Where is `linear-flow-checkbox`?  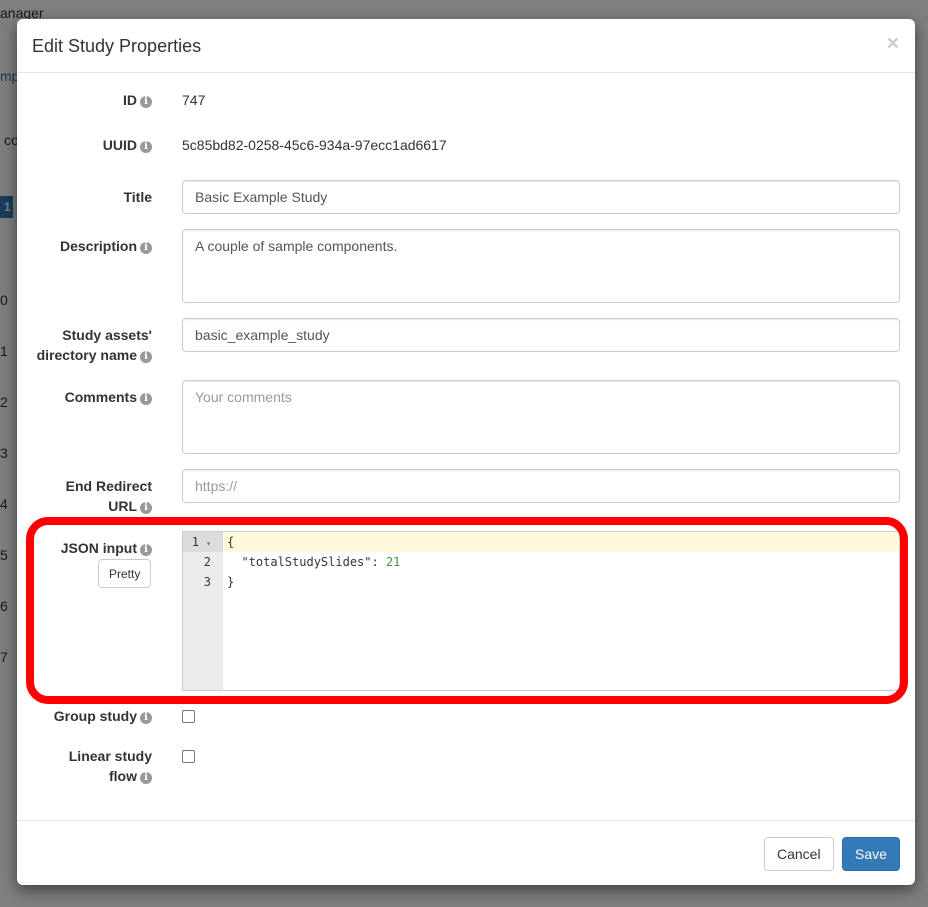 linear-flow-checkbox is located at coordinates (188, 756).